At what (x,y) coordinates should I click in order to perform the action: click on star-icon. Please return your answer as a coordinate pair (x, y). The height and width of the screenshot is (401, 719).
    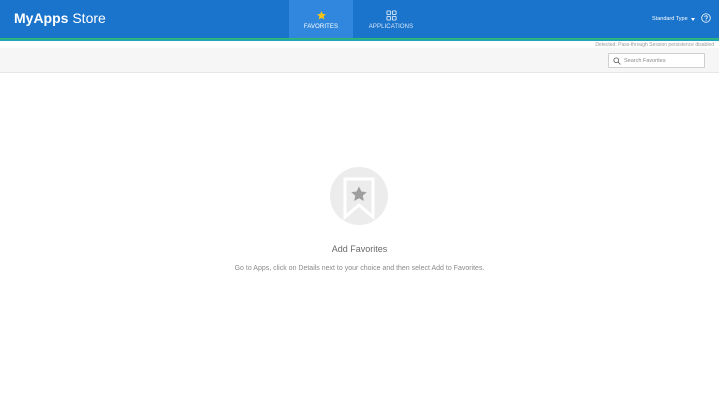
    Looking at the image, I should click on (321, 15).